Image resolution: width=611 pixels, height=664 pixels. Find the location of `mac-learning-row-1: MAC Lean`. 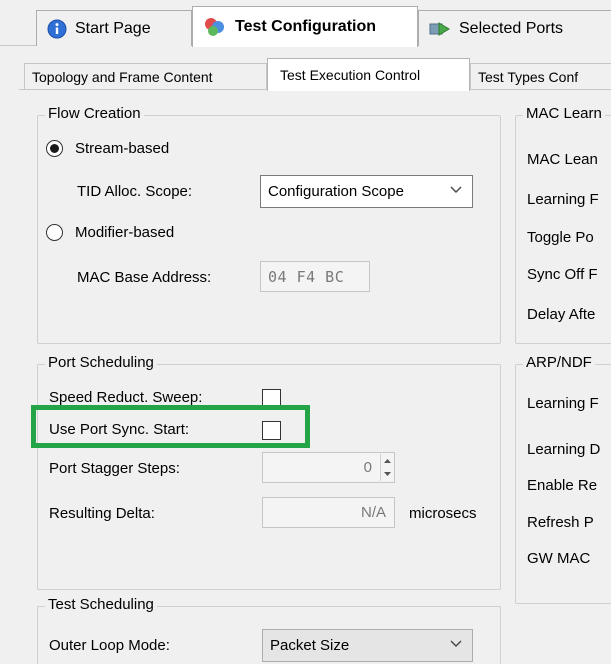

mac-learning-row-1: MAC Lean is located at coordinates (562, 159).